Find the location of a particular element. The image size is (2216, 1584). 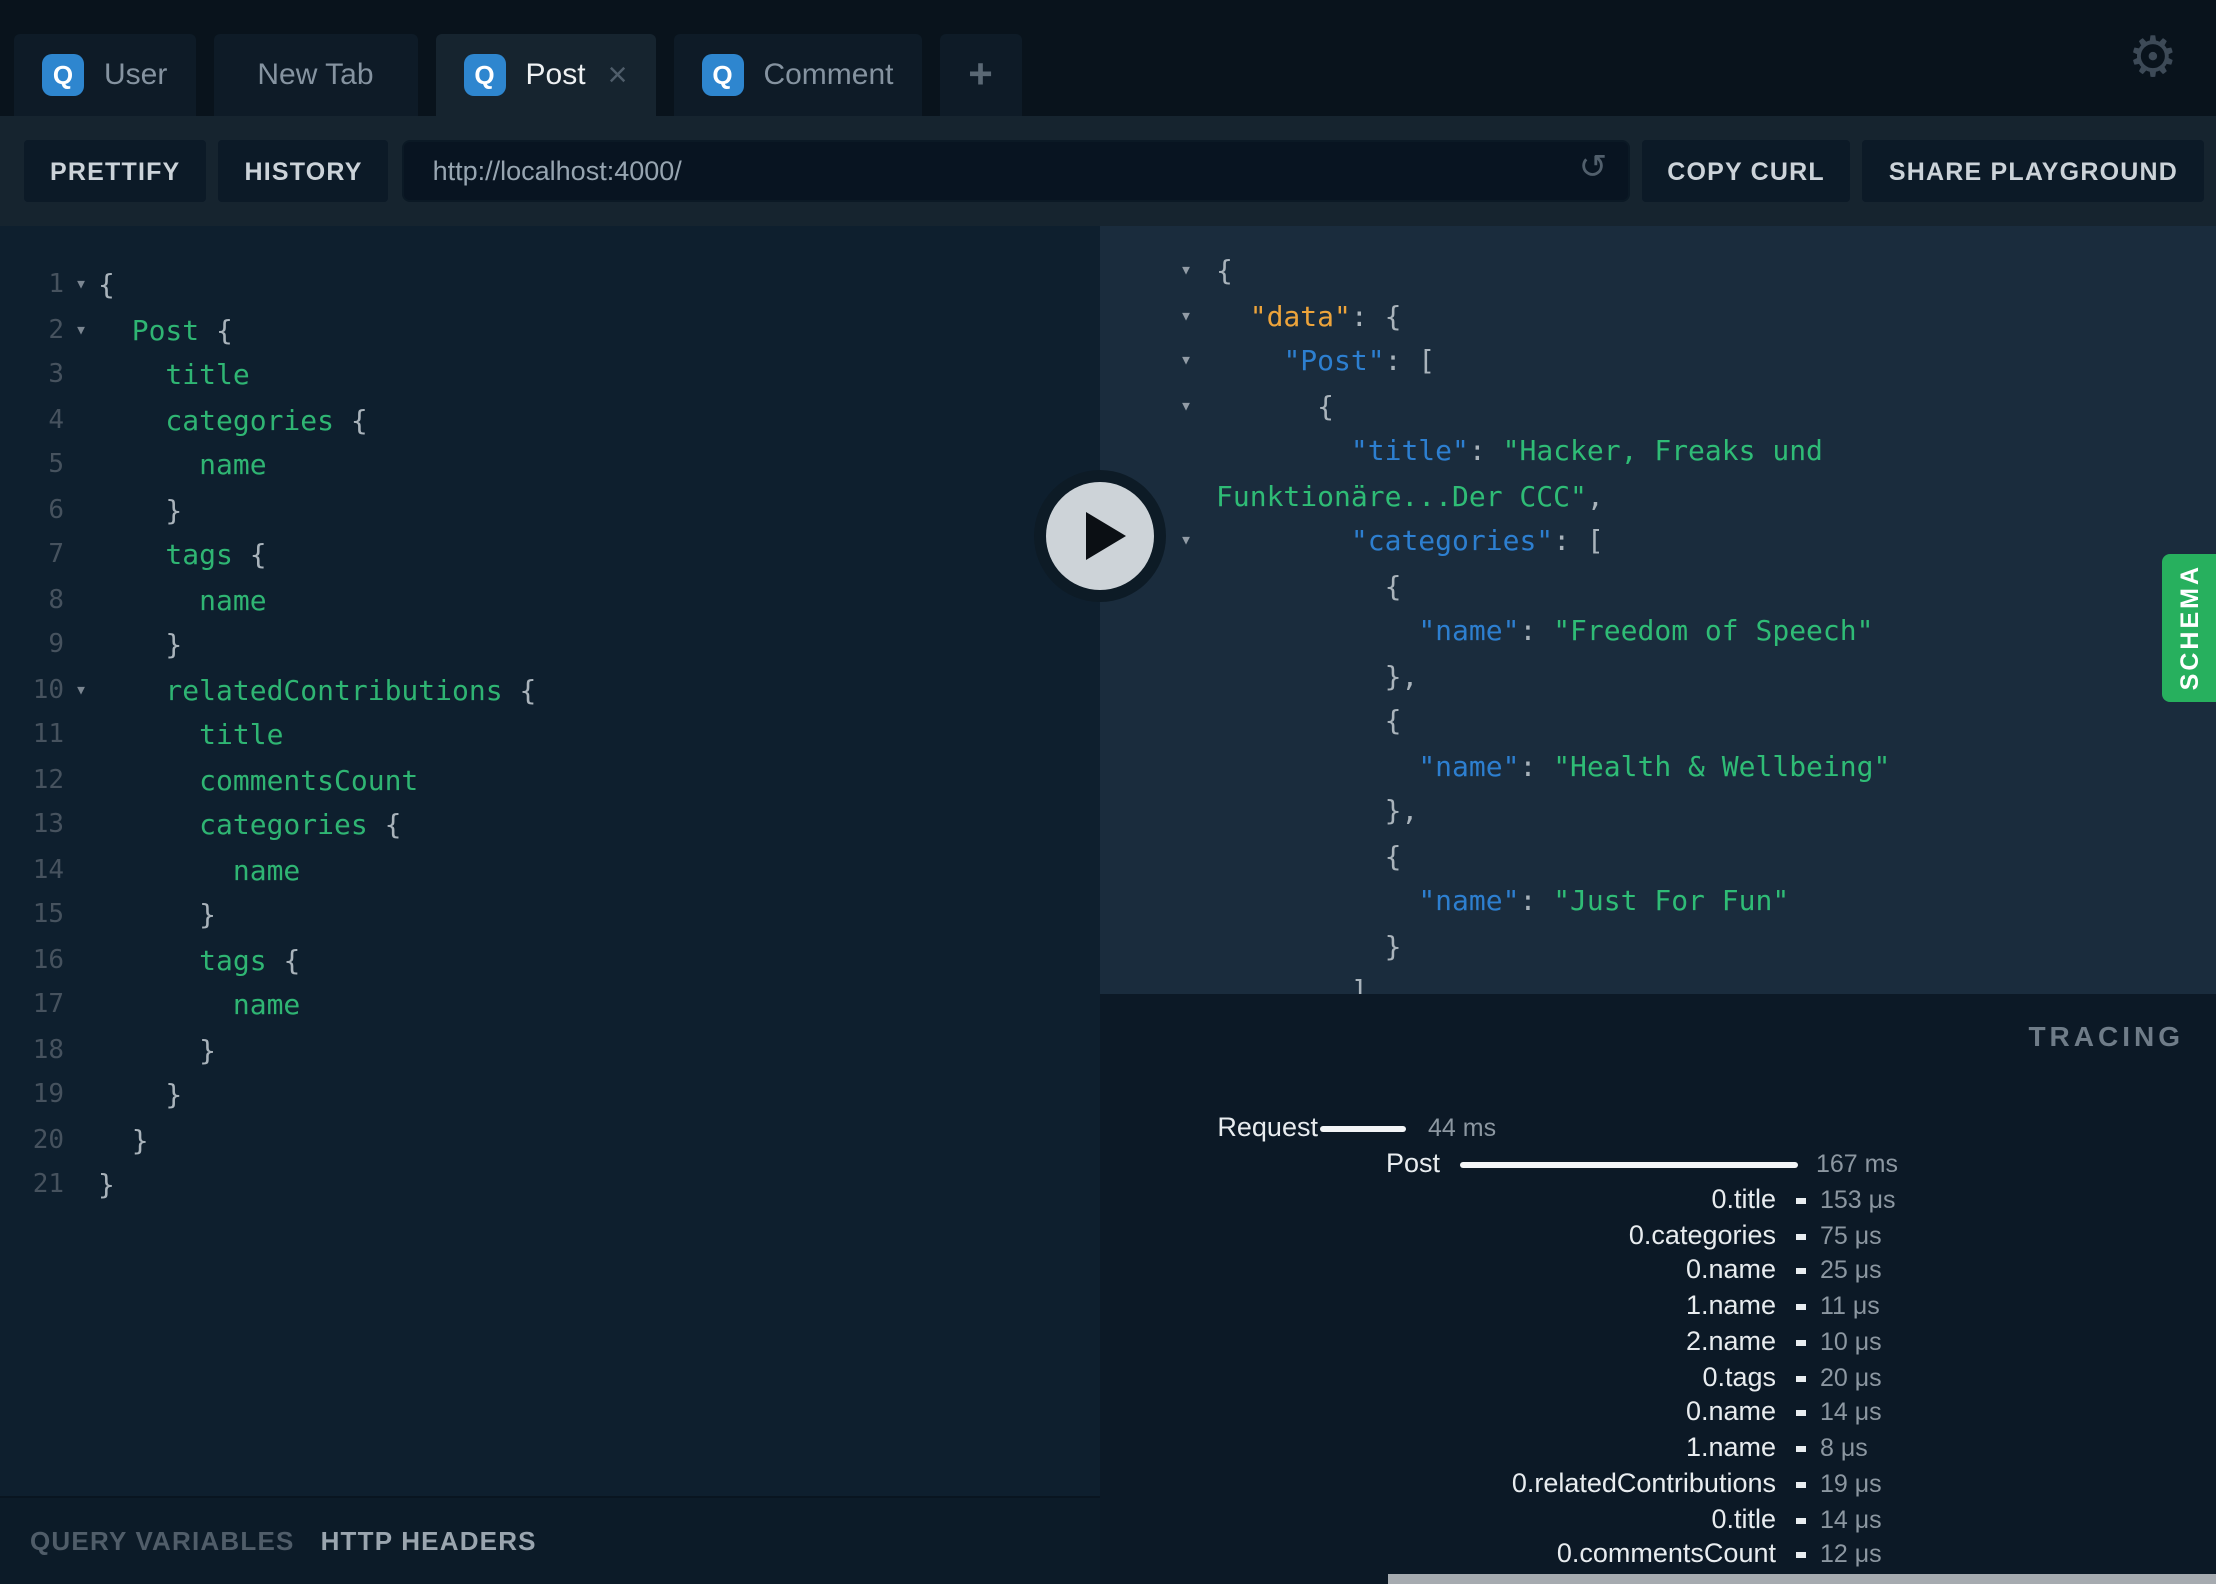

tracing-header: TRACING is located at coordinates (2106, 1036).